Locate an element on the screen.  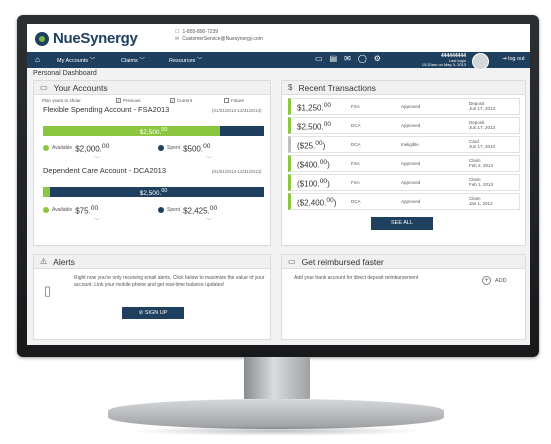
nav-icon-group: ▭ ▤ ✉ ◯ ⚙ is located at coordinates (348, 58).